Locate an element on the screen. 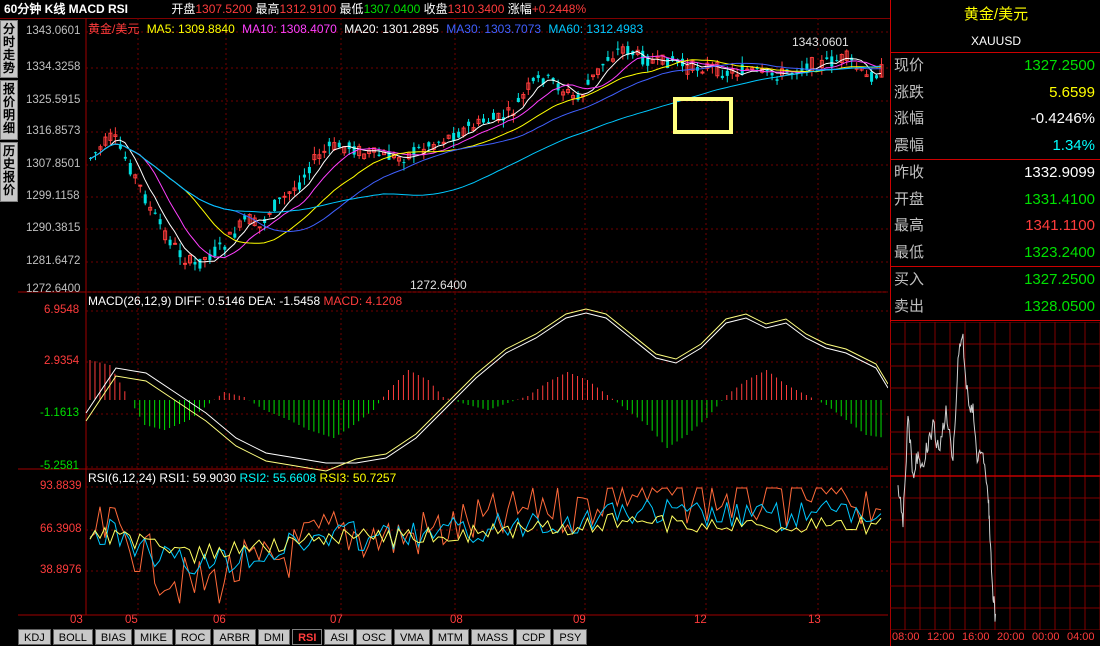 This screenshot has width=1100, height=646. tab-asi: ASI is located at coordinates (339, 637).